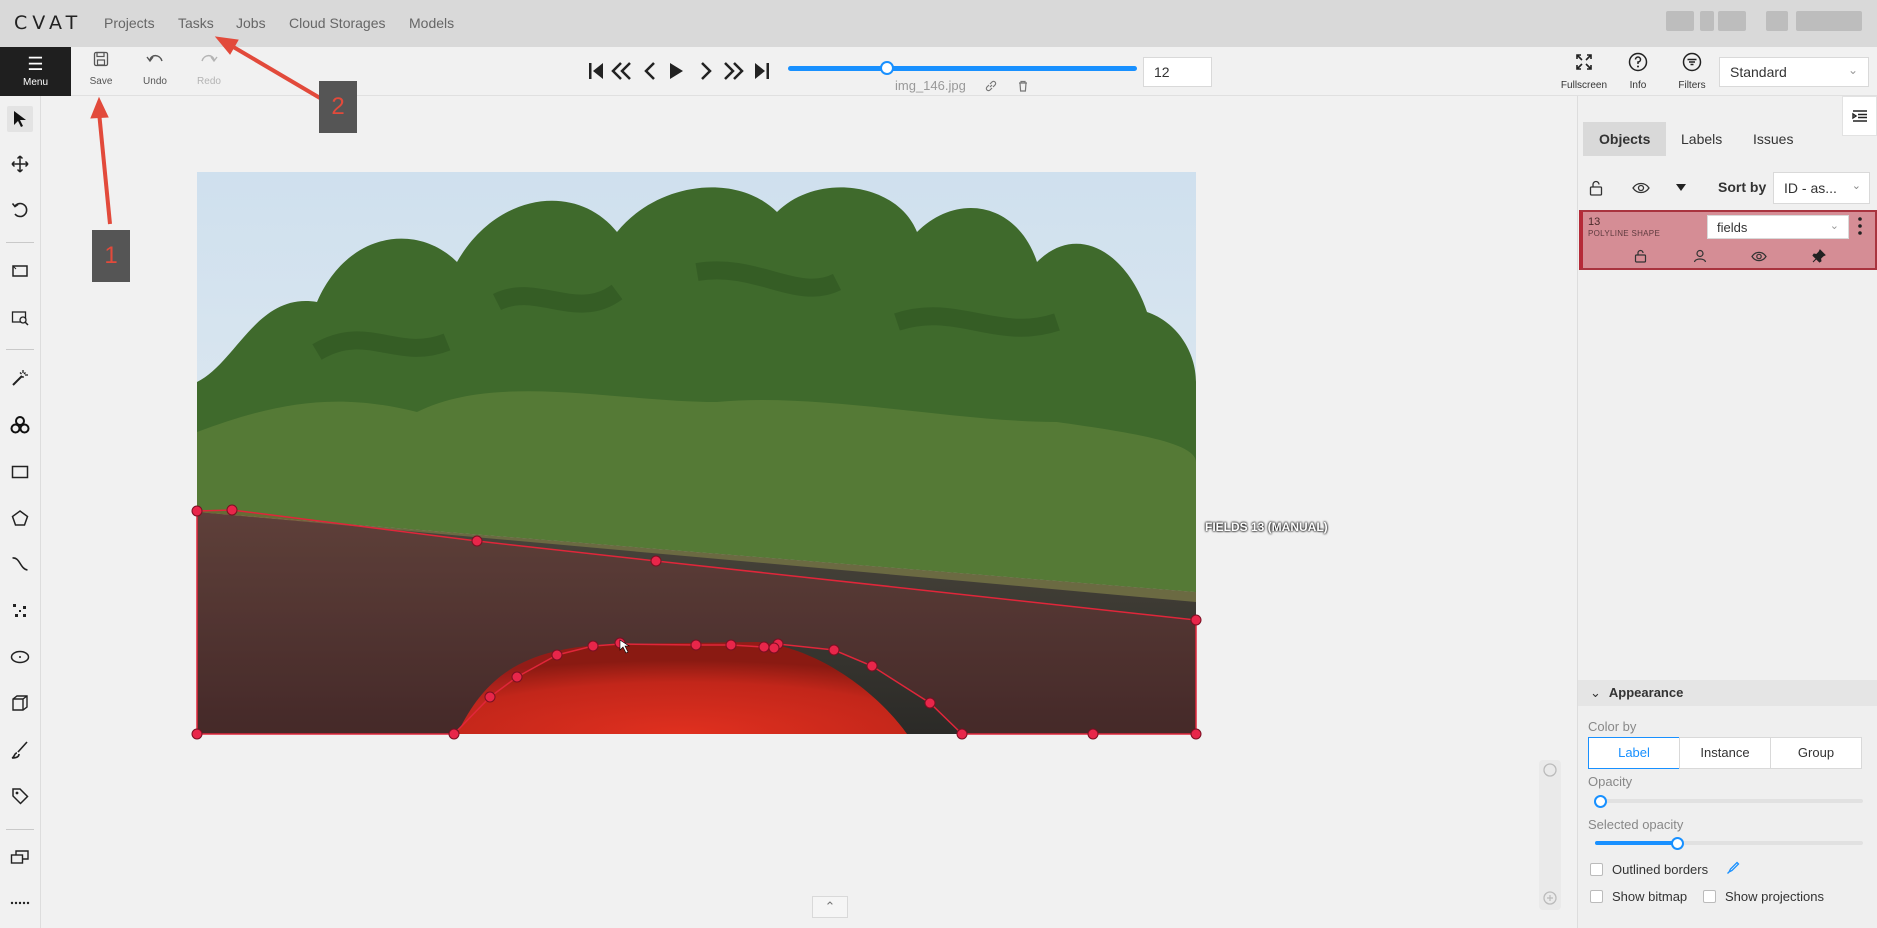 The width and height of the screenshot is (1877, 928). What do you see at coordinates (206, 130) in the screenshot?
I see `tutorial-arrows` at bounding box center [206, 130].